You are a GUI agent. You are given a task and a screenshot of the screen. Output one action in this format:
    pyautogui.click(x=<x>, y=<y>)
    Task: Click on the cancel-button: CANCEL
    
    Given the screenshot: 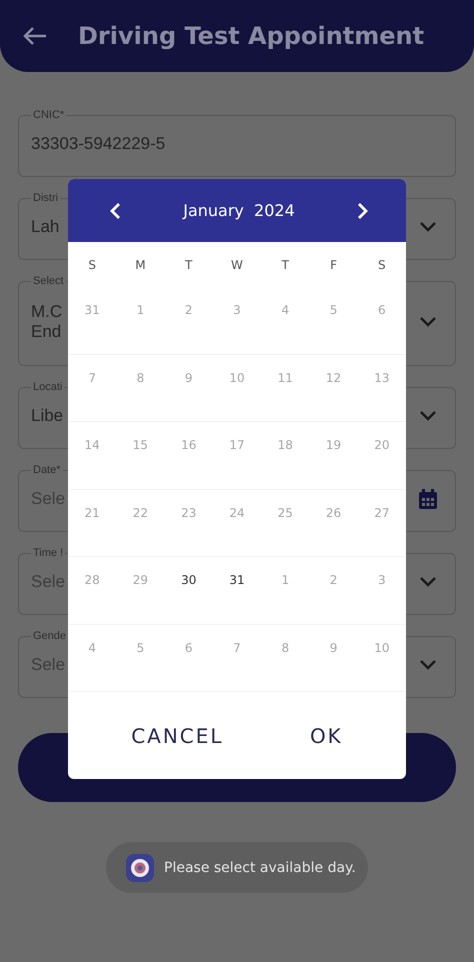 What is the action you would take?
    pyautogui.click(x=177, y=736)
    